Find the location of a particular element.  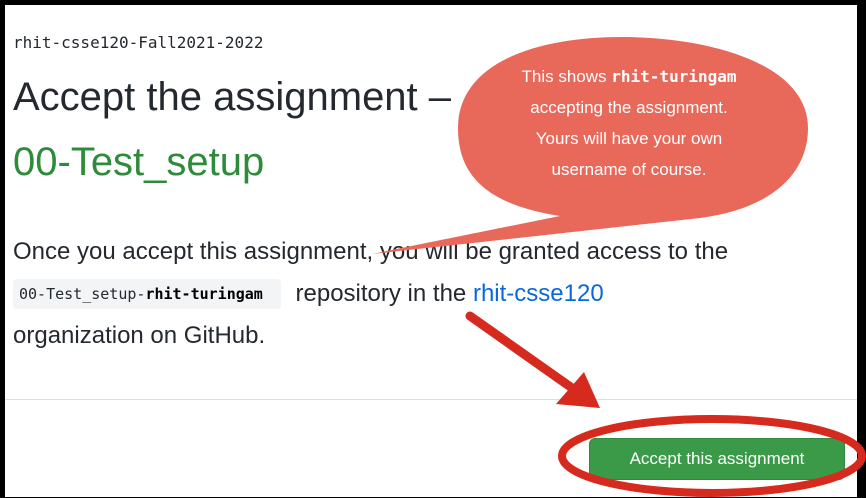

accept-assignment-button: Accept this assignment is located at coordinates (717, 459).